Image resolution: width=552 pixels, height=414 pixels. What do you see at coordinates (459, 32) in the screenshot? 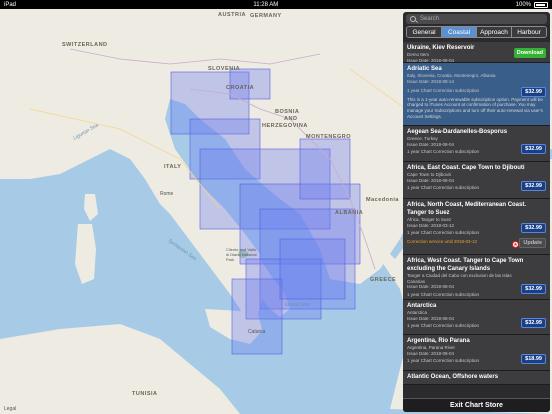
I see `tab-coastal: Coastal` at bounding box center [459, 32].